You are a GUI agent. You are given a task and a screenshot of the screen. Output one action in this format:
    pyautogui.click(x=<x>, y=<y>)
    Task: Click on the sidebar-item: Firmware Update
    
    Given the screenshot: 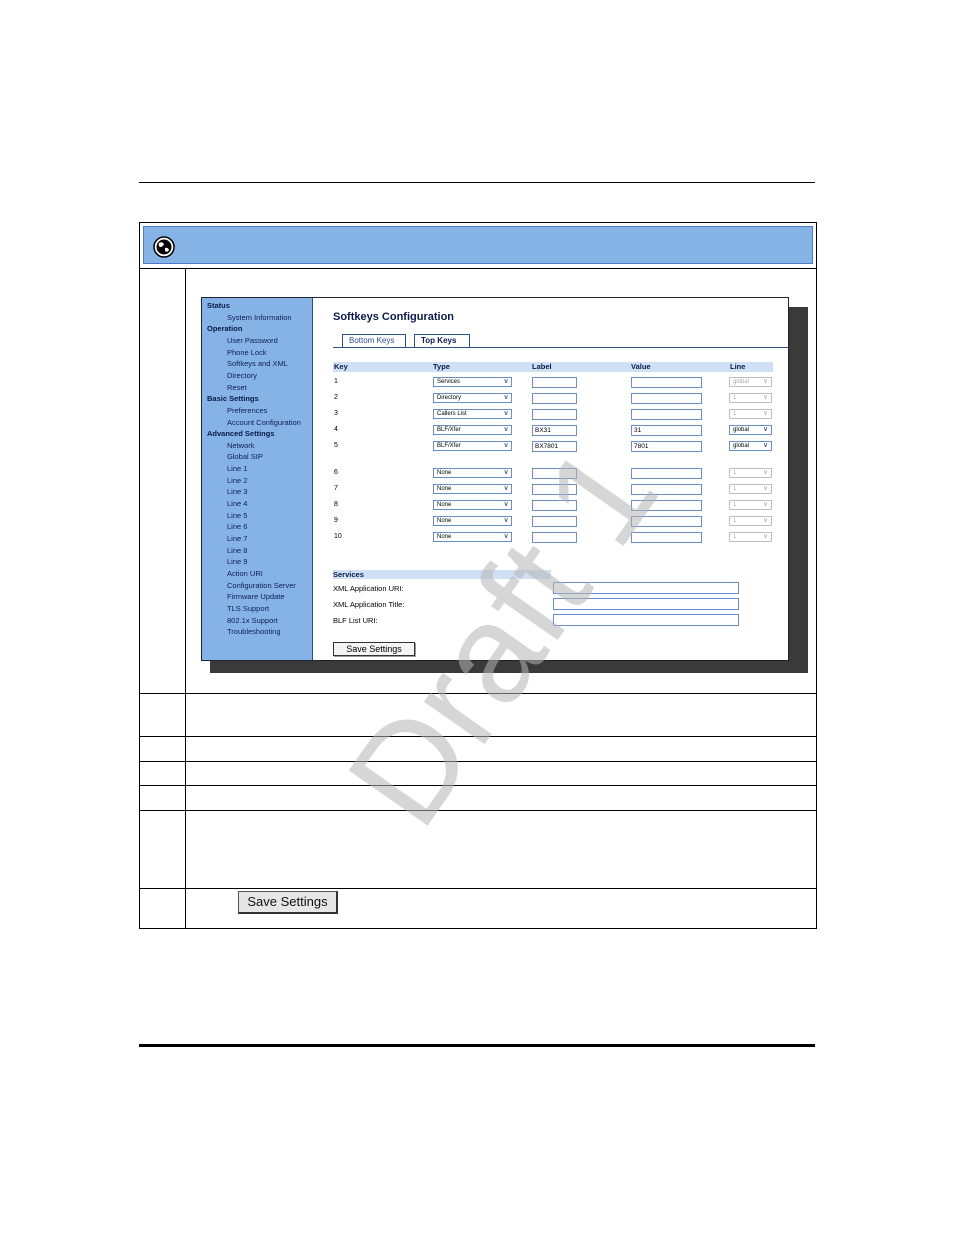 What is the action you would take?
    pyautogui.click(x=256, y=596)
    